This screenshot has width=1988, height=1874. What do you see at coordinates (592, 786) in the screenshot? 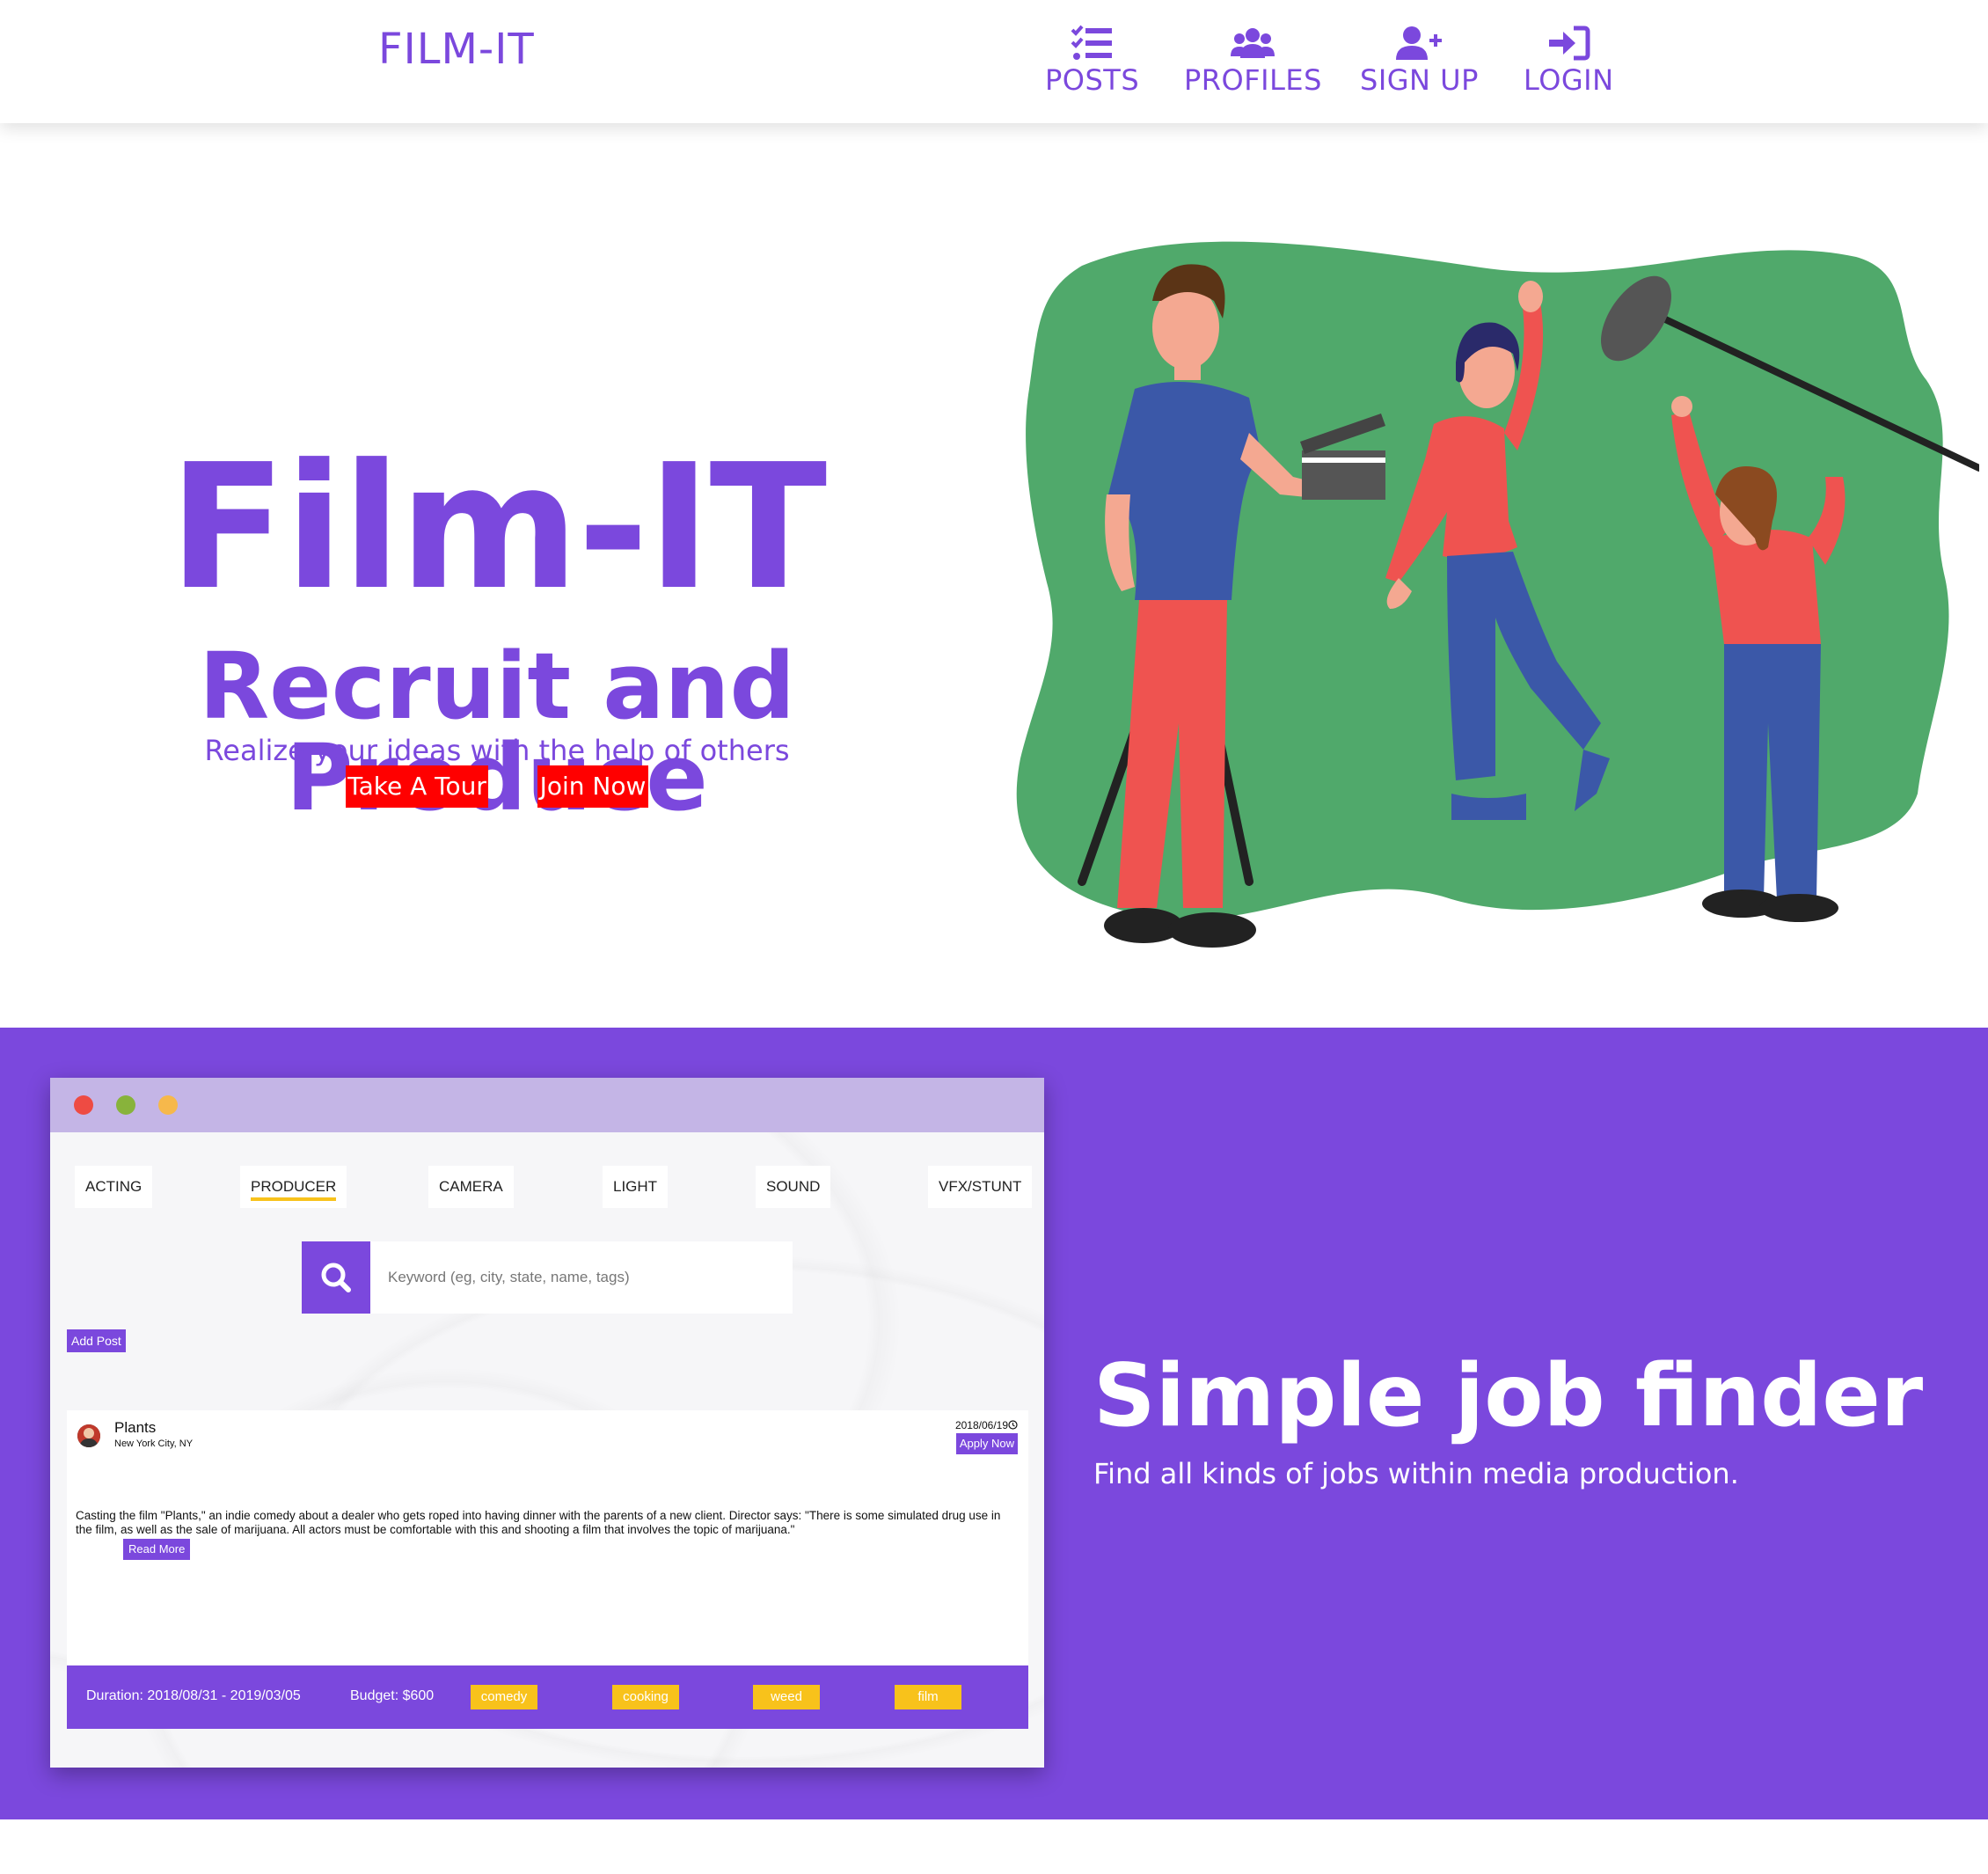
I see `join-now-button: Join Now` at bounding box center [592, 786].